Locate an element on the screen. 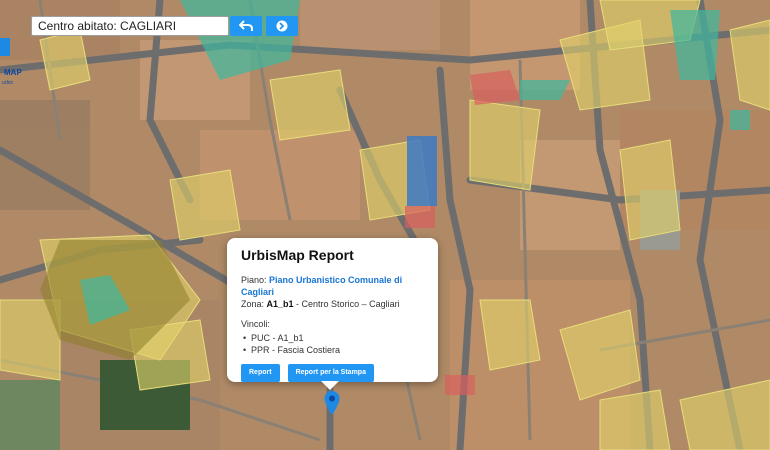 The image size is (770, 450). vincolo-item: PPR - Fascia Costiera is located at coordinates (333, 350).